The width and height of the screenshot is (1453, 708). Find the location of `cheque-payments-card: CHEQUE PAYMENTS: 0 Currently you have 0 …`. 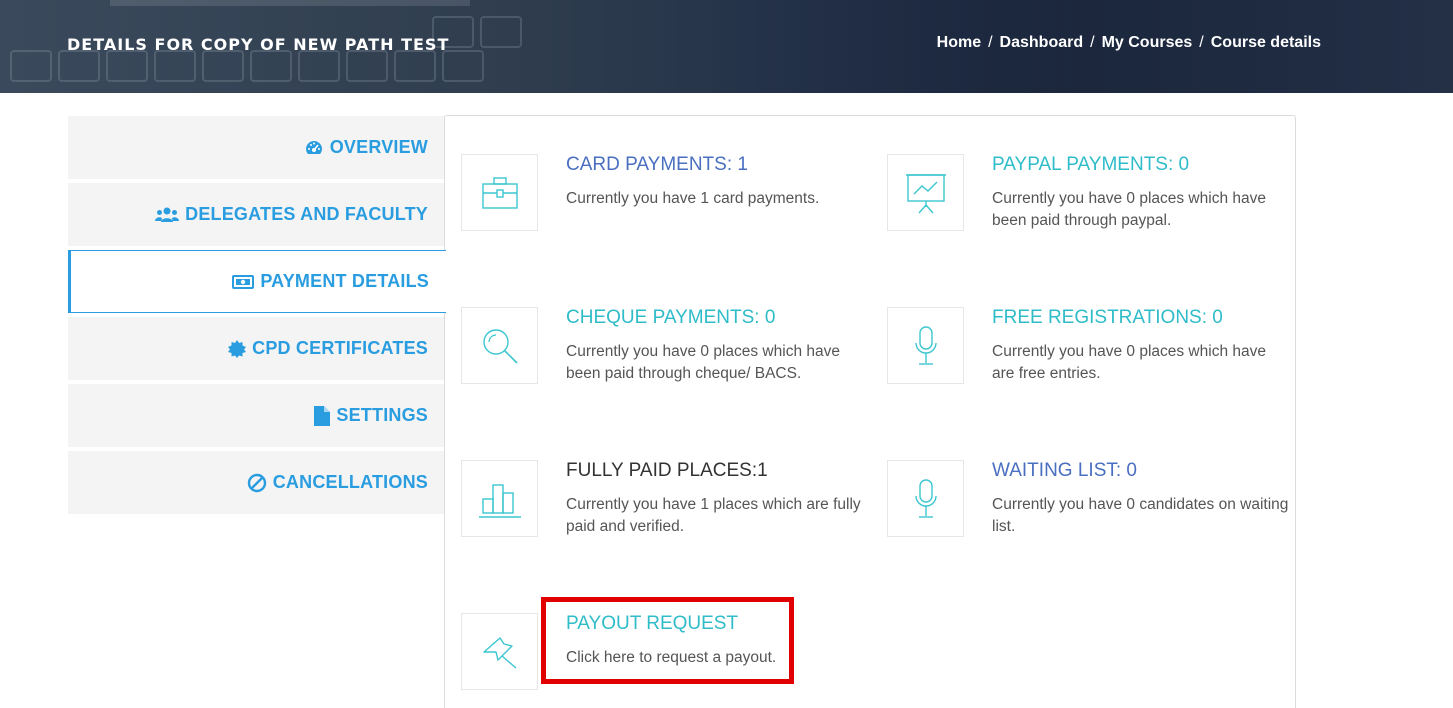

cheque-payments-card: CHEQUE PAYMENTS: 0 Currently you have 0 … is located at coordinates (661, 367).